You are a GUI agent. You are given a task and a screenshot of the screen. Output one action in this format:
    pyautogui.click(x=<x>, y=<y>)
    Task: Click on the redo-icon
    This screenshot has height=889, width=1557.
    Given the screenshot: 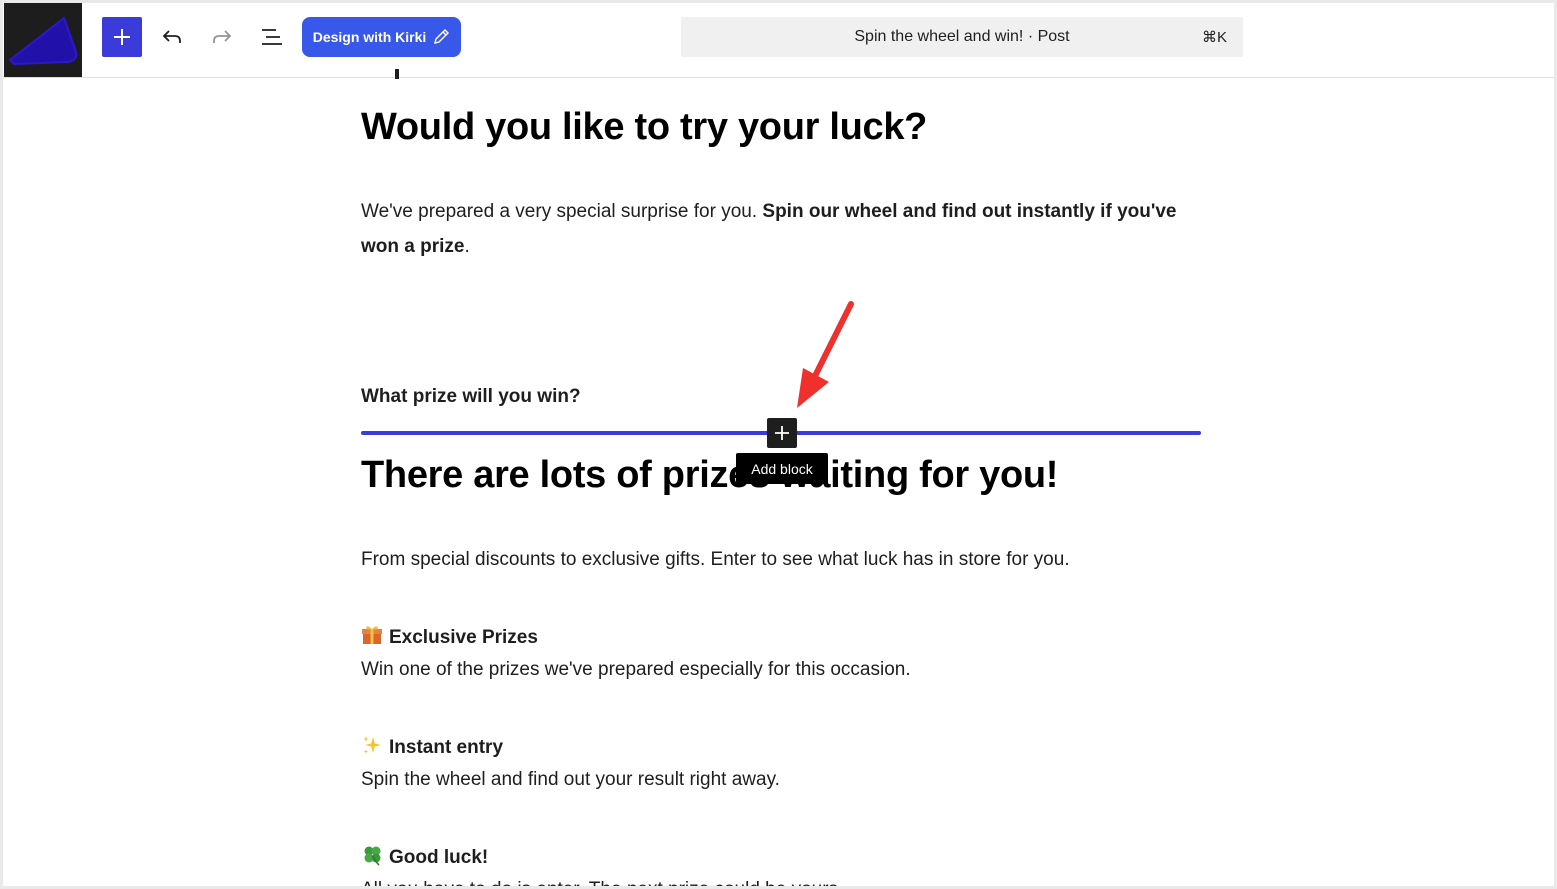 What is the action you would take?
    pyautogui.click(x=222, y=36)
    